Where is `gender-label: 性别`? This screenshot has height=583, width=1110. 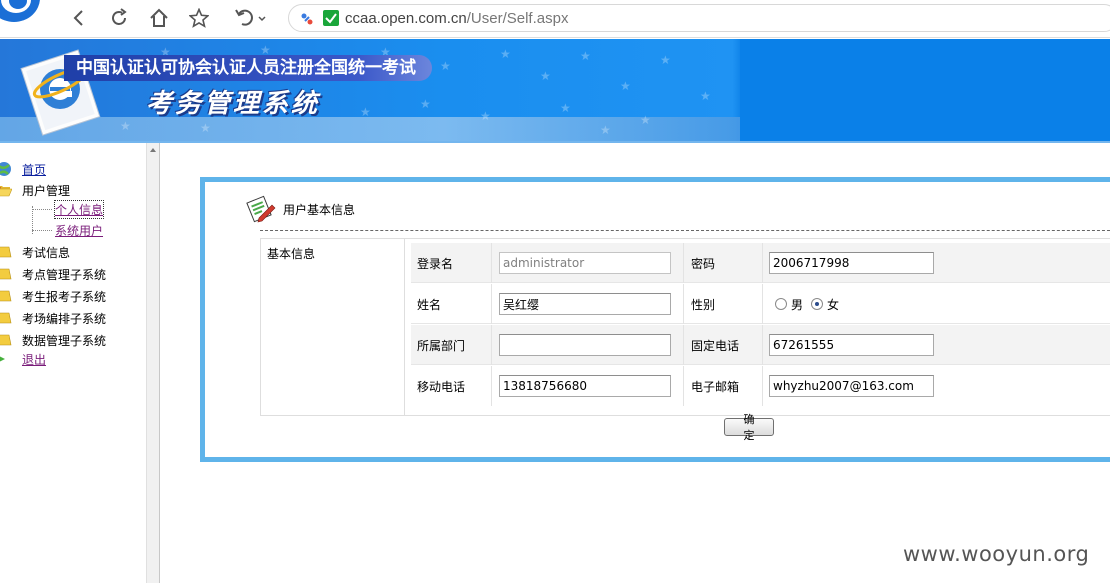 gender-label: 性别 is located at coordinates (703, 304).